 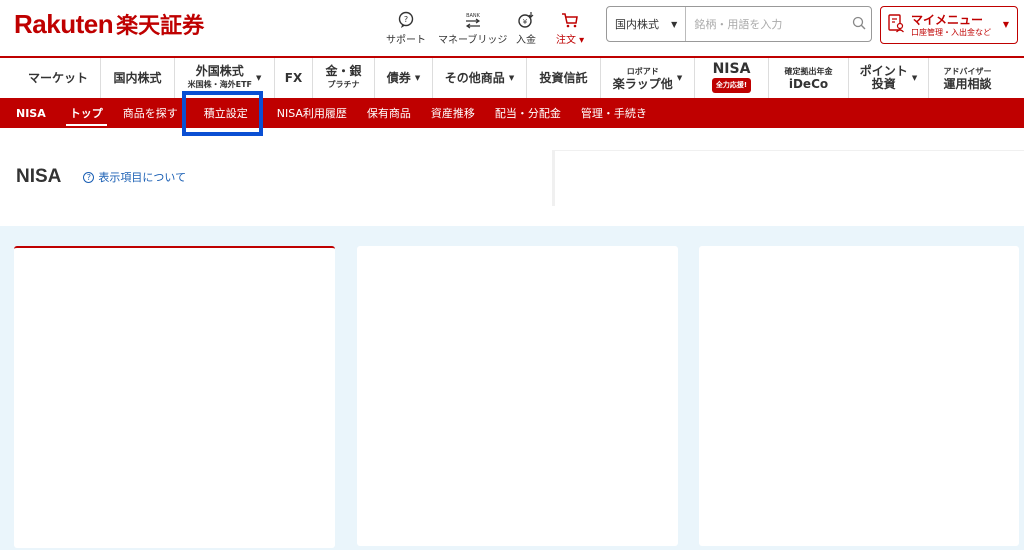 What do you see at coordinates (951, 32) in the screenshot?
I see `my-menu-subtitle: 口座管理・入出金など` at bounding box center [951, 32].